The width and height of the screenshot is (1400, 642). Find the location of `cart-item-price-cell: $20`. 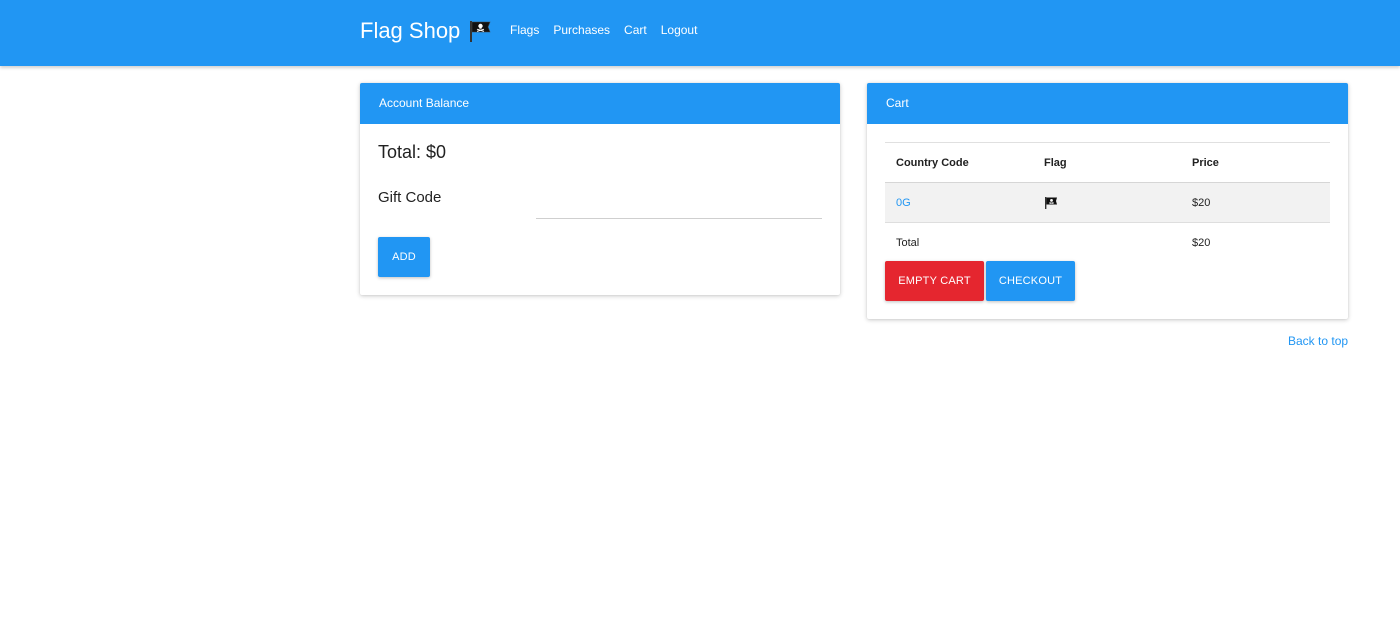

cart-item-price-cell: $20 is located at coordinates (1255, 202).